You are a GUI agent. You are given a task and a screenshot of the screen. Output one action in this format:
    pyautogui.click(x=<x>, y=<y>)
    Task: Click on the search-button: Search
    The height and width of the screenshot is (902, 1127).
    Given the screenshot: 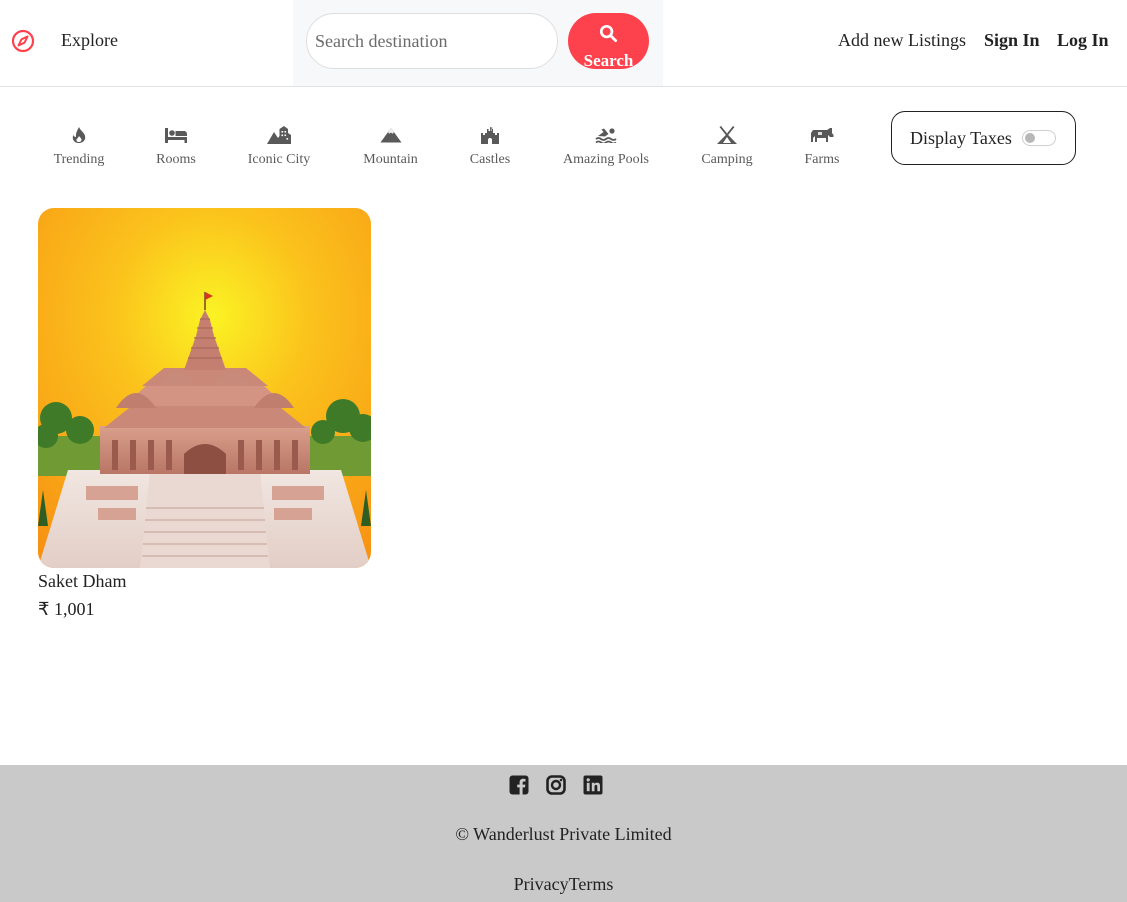 What is the action you would take?
    pyautogui.click(x=608, y=41)
    